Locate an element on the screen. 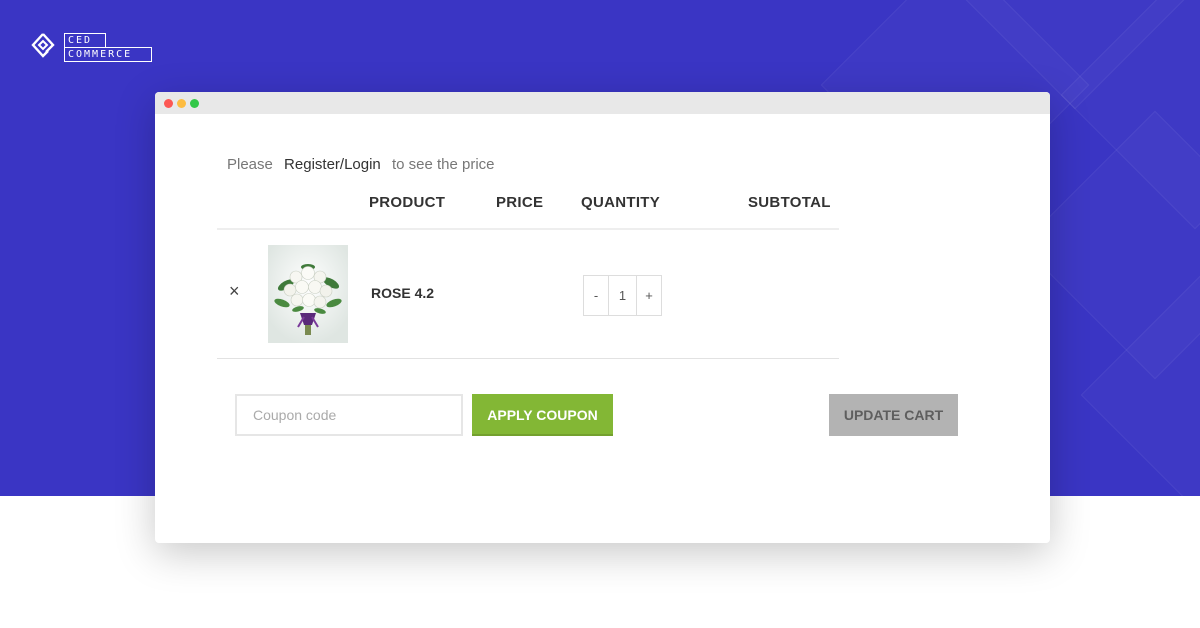  notice-suffix: to see the price is located at coordinates (443, 164).